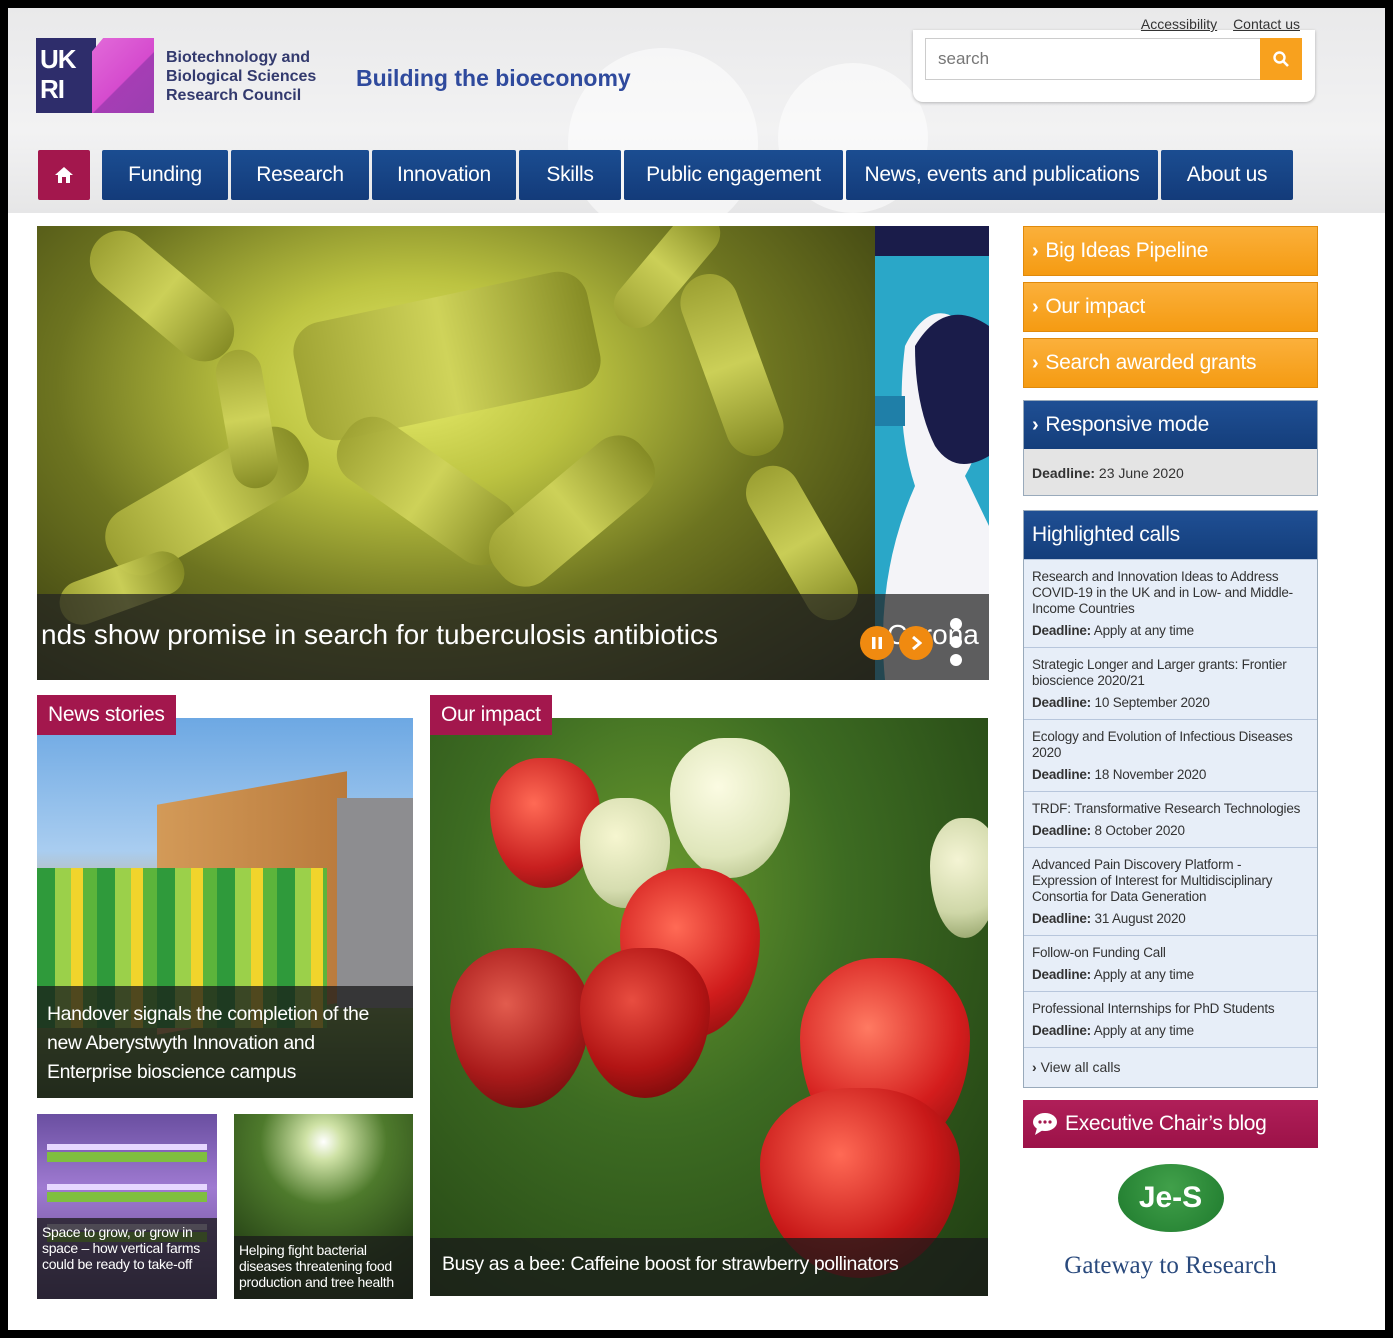  Describe the element at coordinates (165, 175) in the screenshot. I see `nav-funding: Funding` at that location.